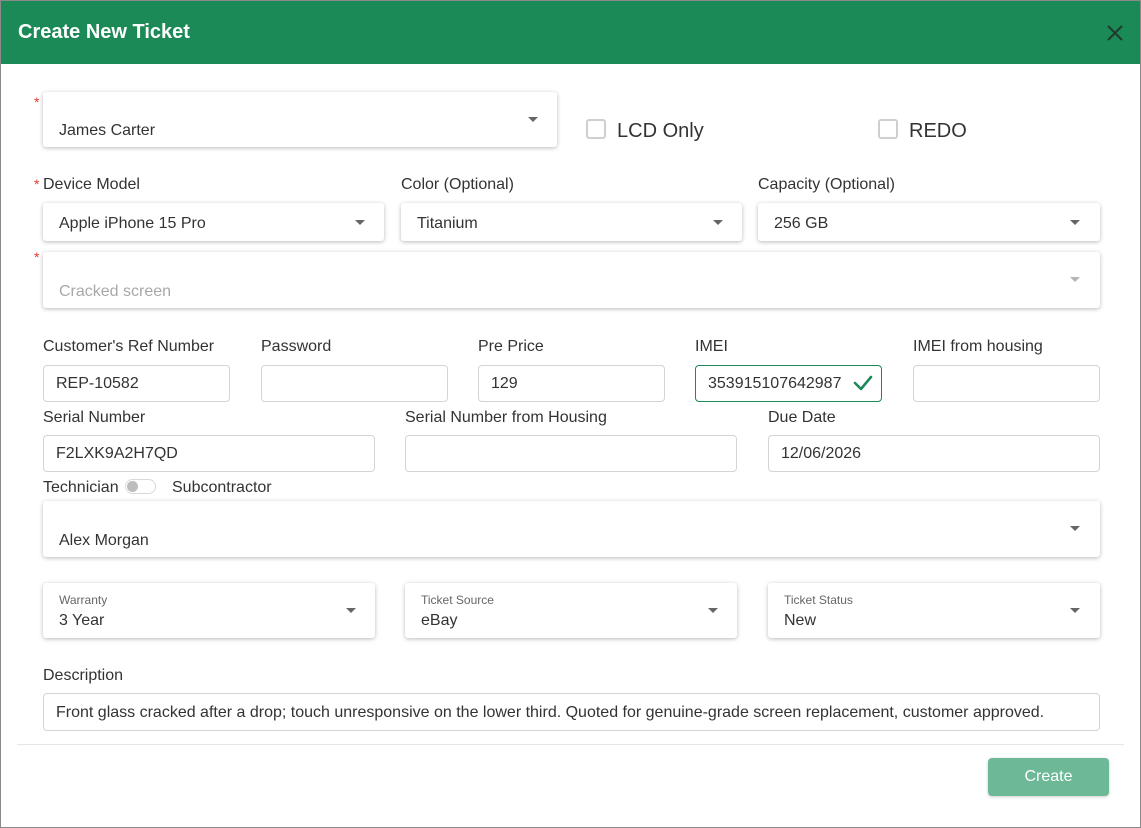 The width and height of the screenshot is (1141, 828). What do you see at coordinates (571, 383) in the screenshot?
I see `pre-price-input` at bounding box center [571, 383].